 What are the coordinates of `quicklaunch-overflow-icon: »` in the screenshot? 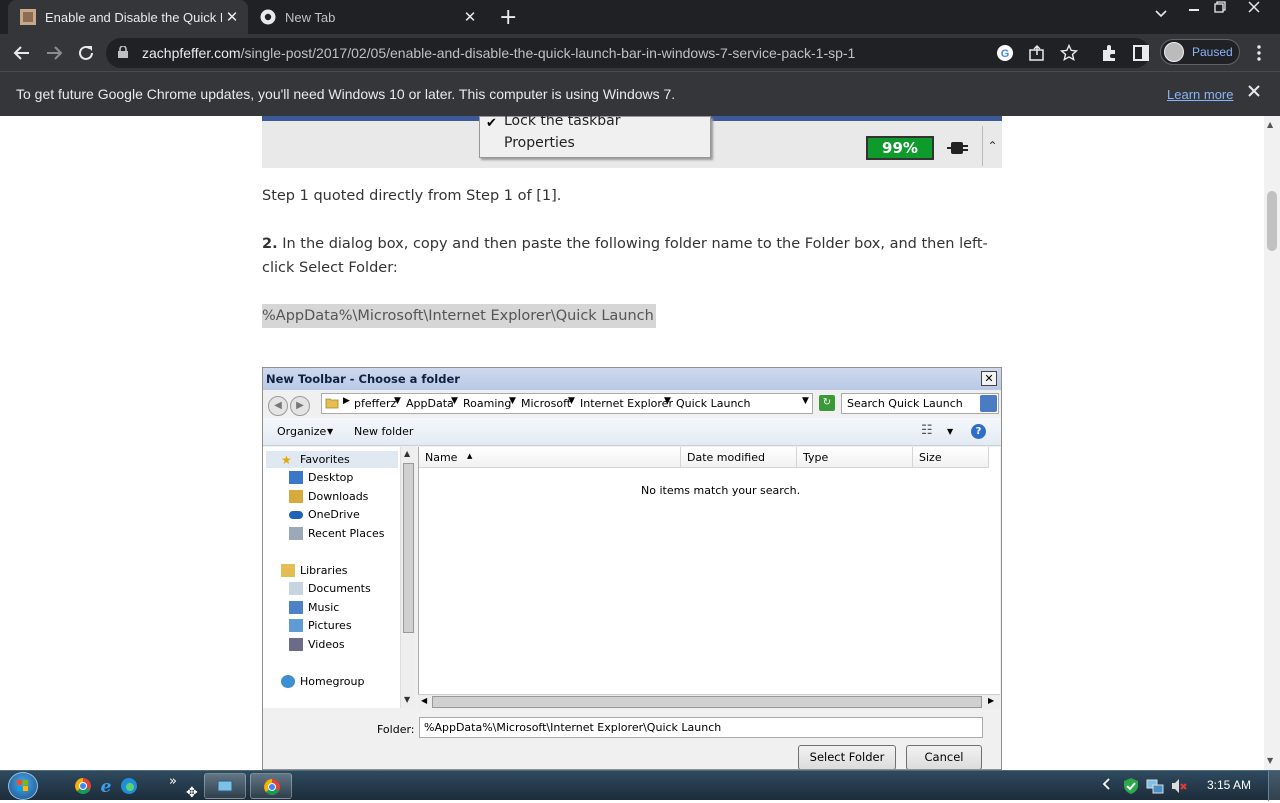 It's located at (173, 781).